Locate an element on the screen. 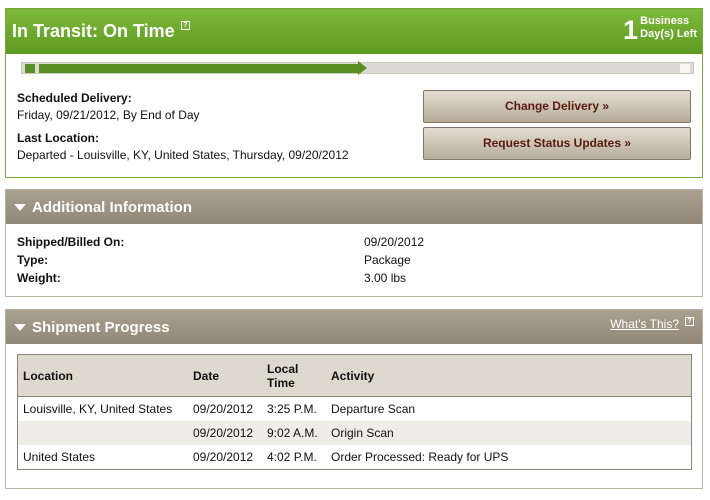  table-row: 09/20/2012 9:02 A.M. Origin Scan is located at coordinates (354, 433).